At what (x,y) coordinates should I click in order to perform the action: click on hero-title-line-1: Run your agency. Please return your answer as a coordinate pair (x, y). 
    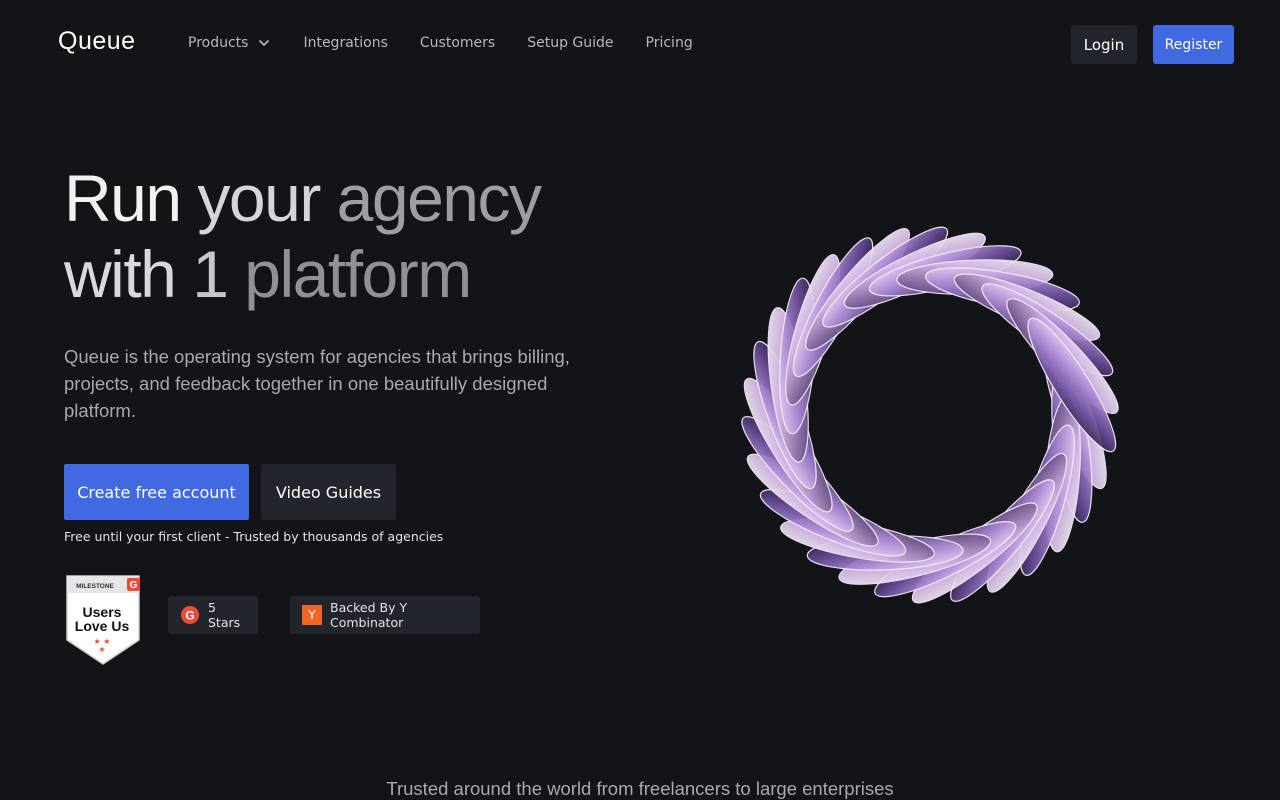
    Looking at the image, I should click on (303, 198).